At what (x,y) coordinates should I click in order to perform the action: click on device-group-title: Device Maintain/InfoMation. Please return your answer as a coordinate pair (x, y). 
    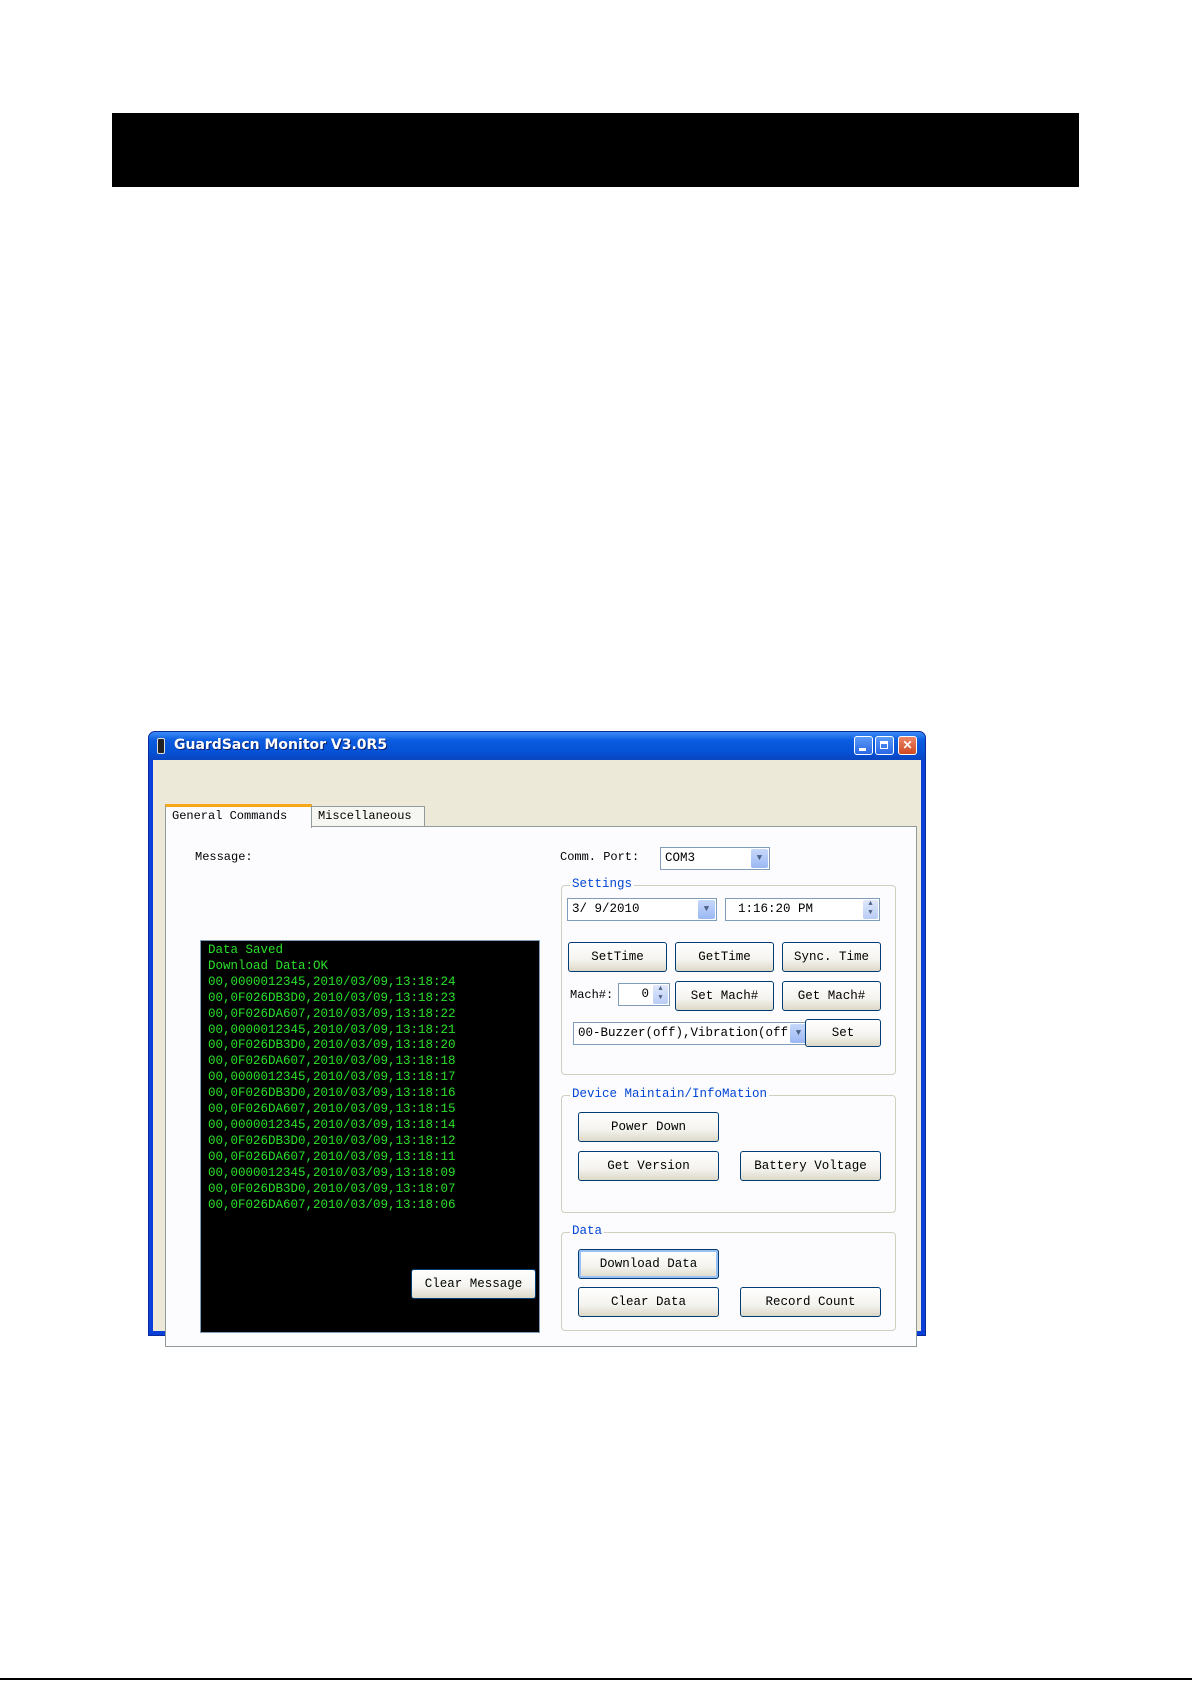
    Looking at the image, I should click on (670, 1094).